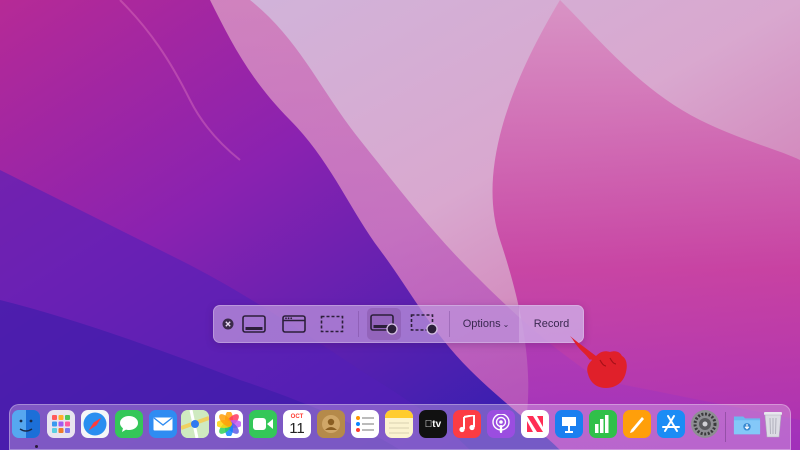  I want to click on mail-icon, so click(163, 424).